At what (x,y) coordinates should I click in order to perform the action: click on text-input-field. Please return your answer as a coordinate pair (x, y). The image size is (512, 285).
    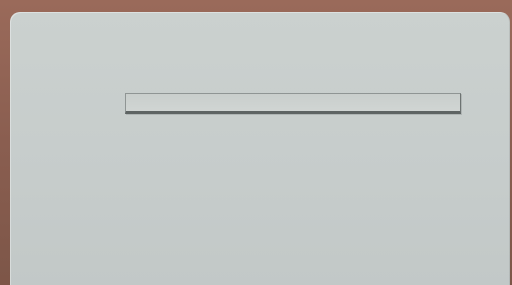
    Looking at the image, I should click on (293, 103).